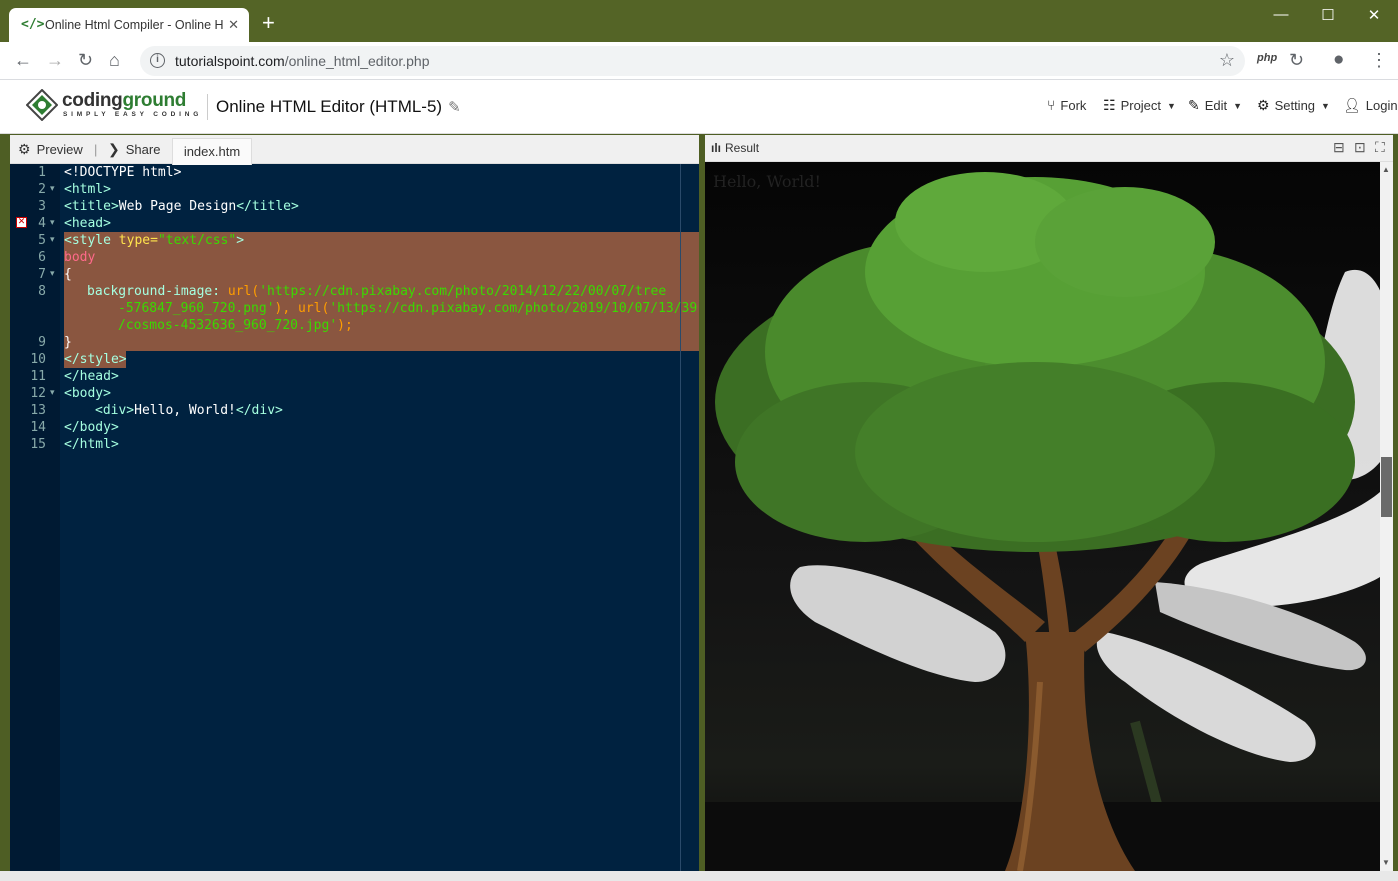 The width and height of the screenshot is (1398, 881). I want to click on back-arrow-icon: ←, so click(23, 60).